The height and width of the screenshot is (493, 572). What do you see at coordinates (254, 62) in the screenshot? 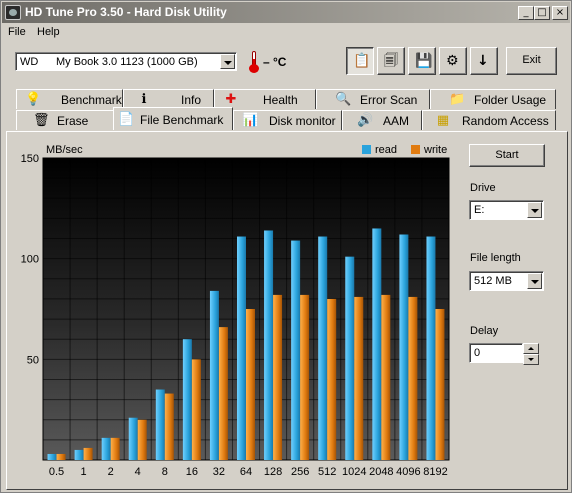
I see `thermometer-icon` at bounding box center [254, 62].